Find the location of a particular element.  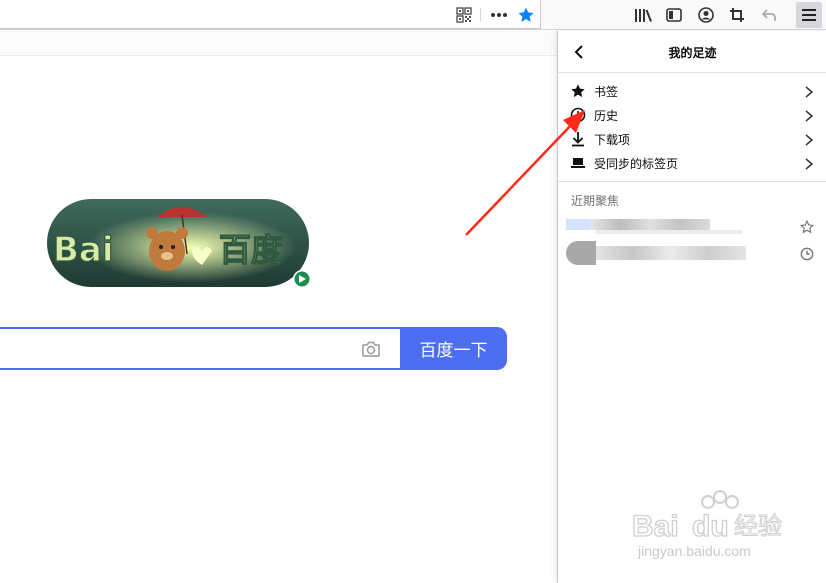

star-icon is located at coordinates (578, 91).